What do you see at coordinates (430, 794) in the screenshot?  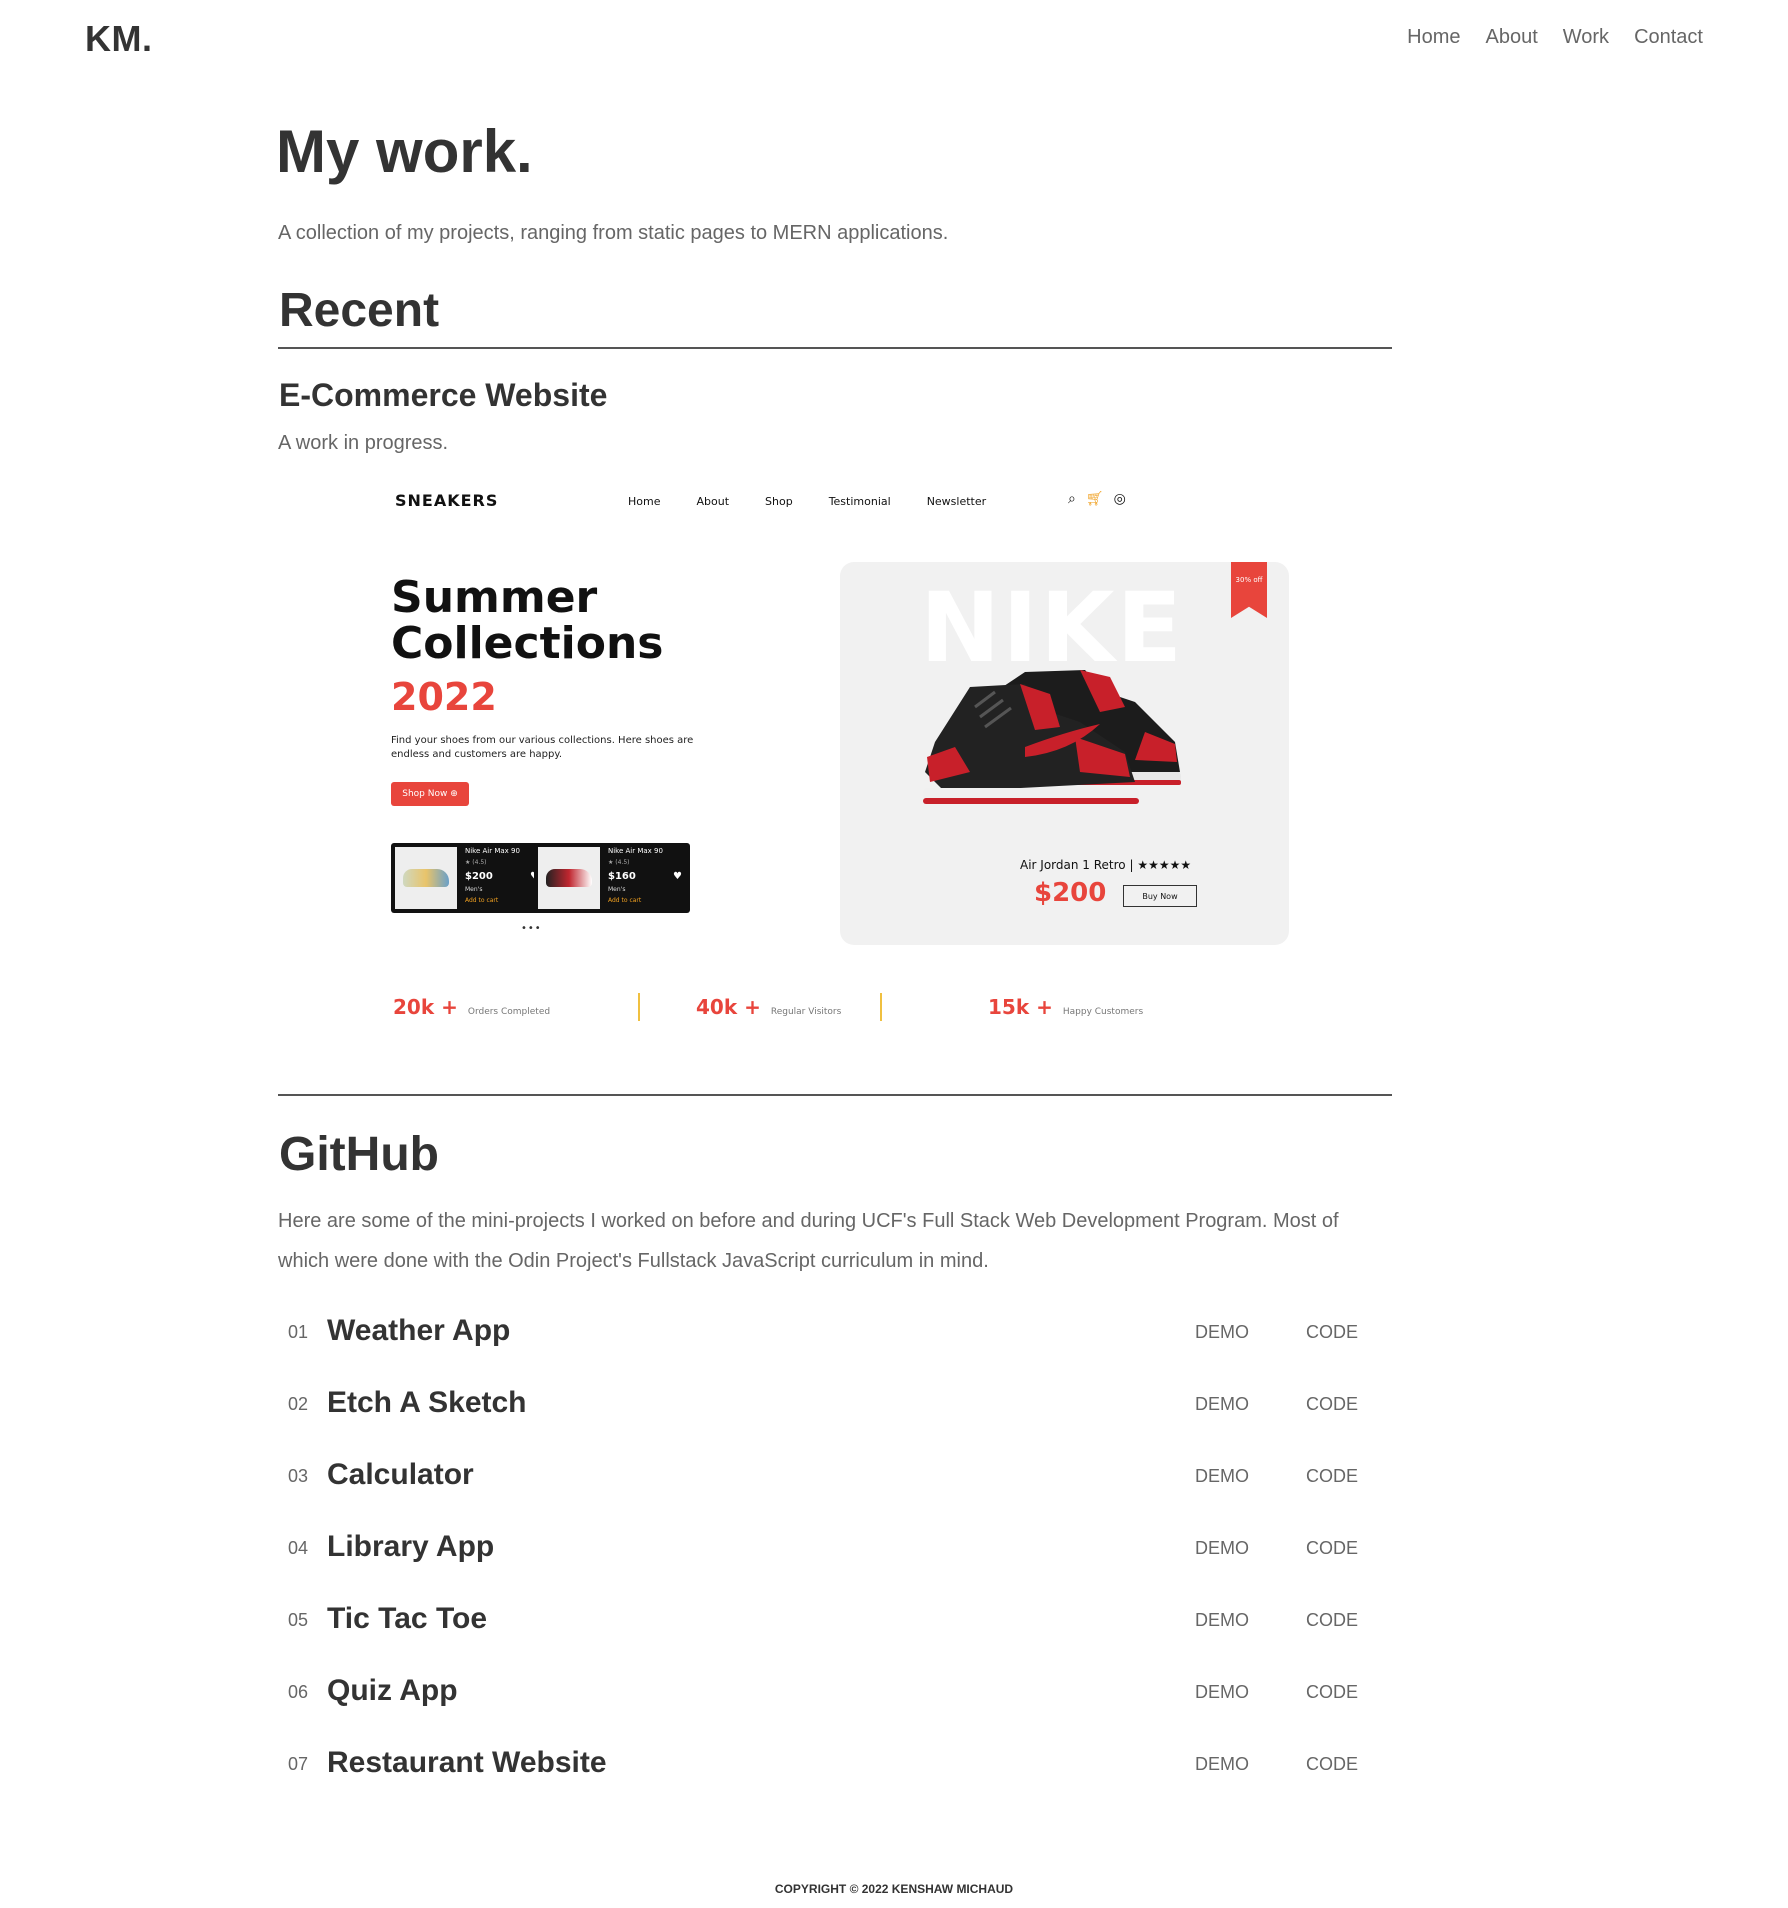 I see `preview-shop-button: Shop Now ⊕` at bounding box center [430, 794].